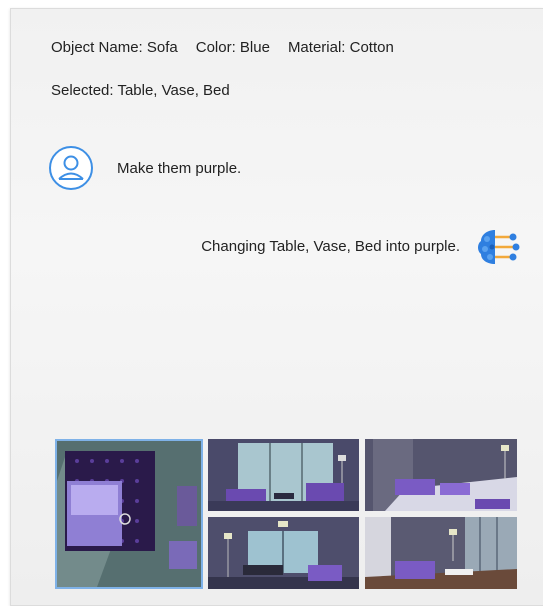 Image resolution: width=543 pixels, height=606 pixels. I want to click on assistant-message: Changing Table, Vase, Bed into purple., so click(330, 246).